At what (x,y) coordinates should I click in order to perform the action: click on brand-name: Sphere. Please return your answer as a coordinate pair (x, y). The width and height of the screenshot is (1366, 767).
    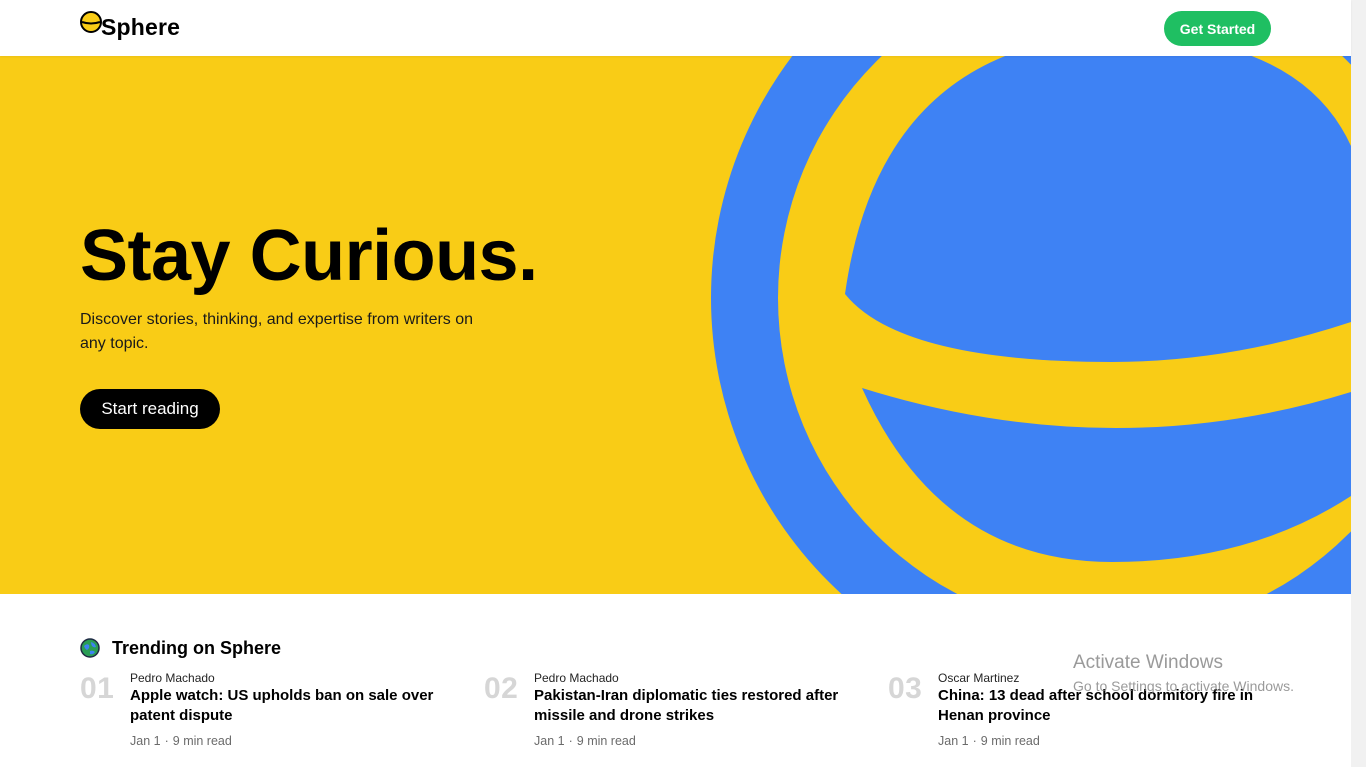
    Looking at the image, I should click on (141, 26).